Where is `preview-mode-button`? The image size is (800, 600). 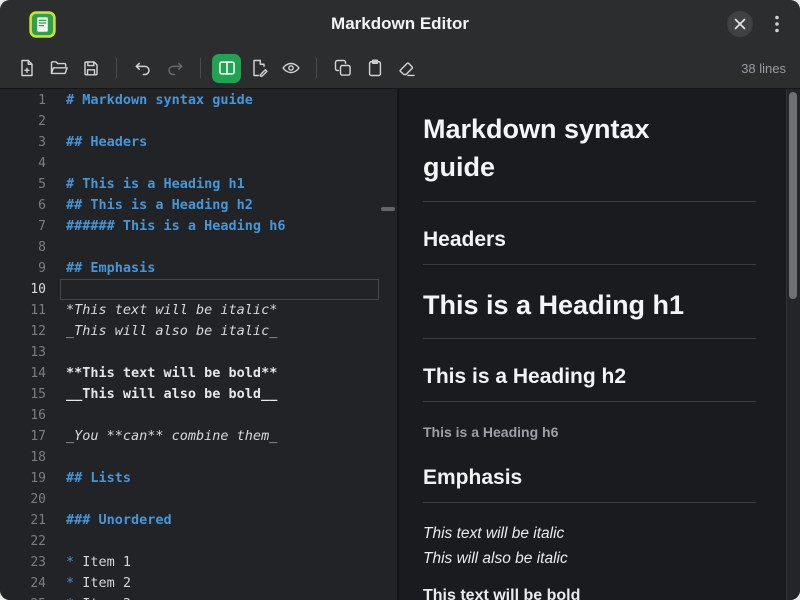 preview-mode-button is located at coordinates (290, 68).